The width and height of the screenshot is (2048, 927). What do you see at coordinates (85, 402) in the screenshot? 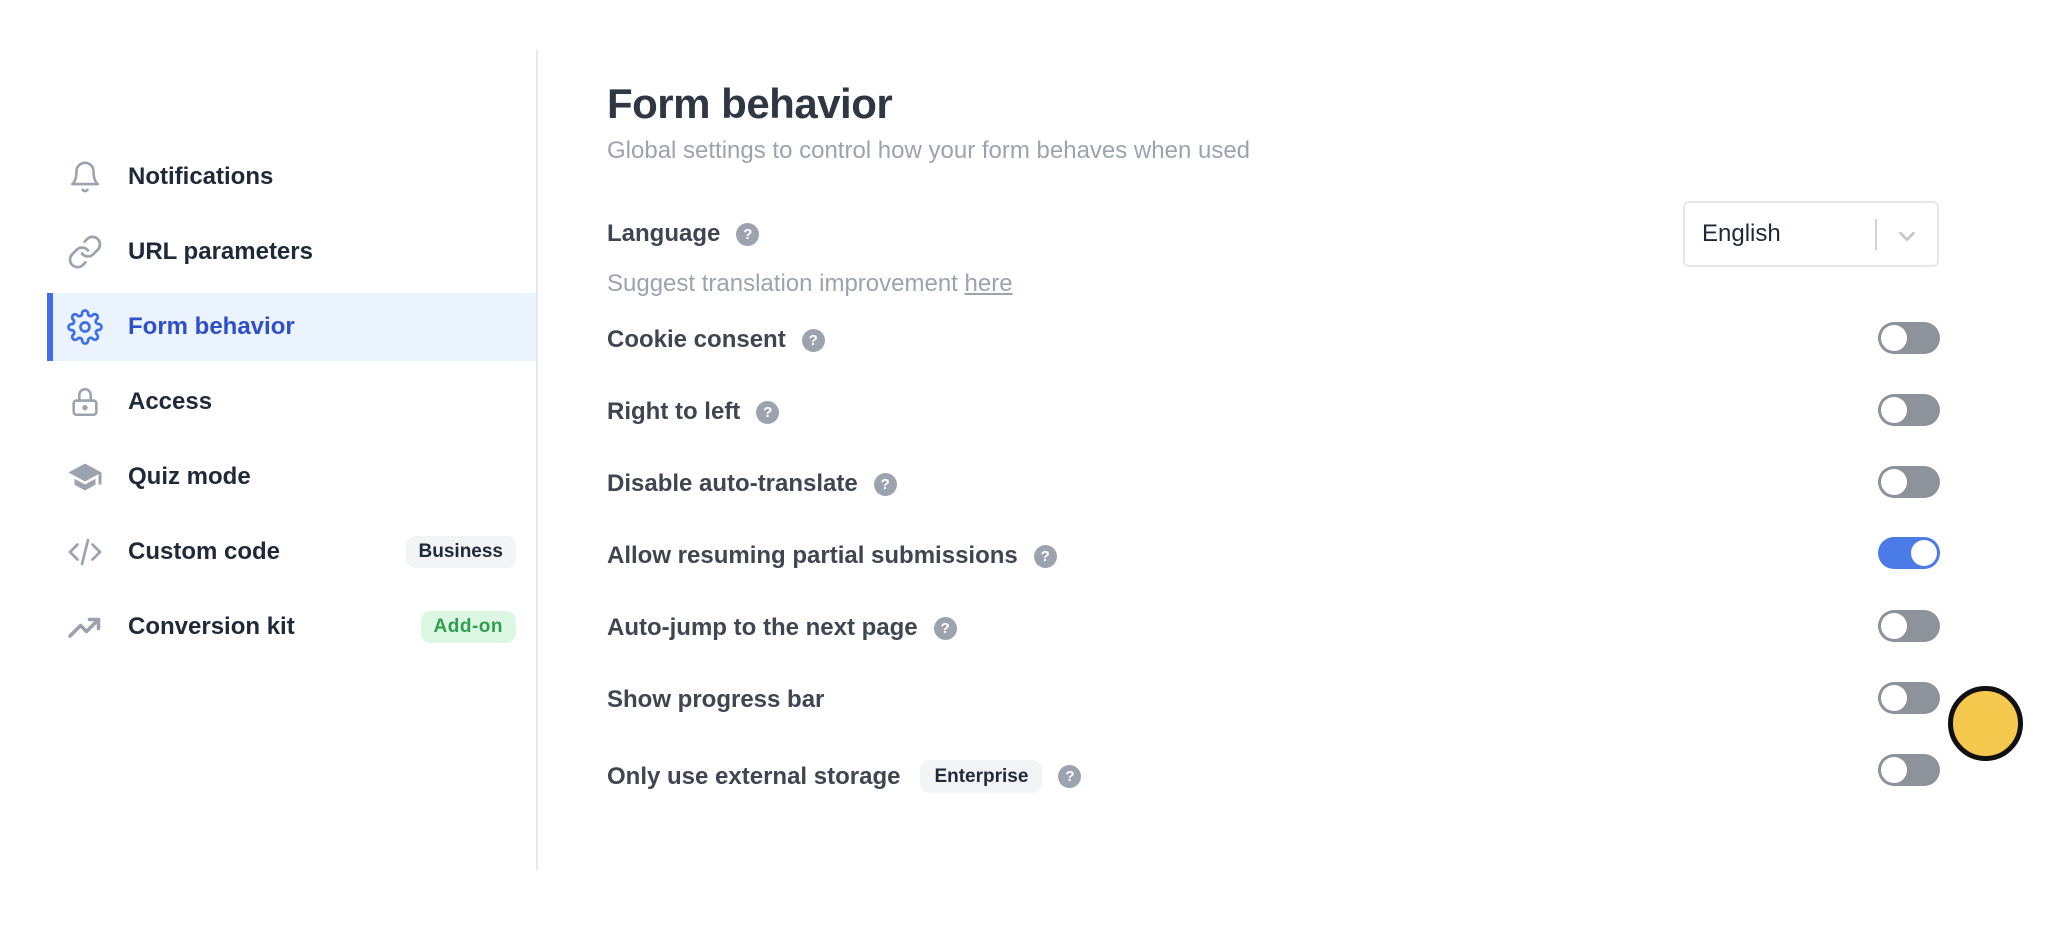
I see `lock-icon` at bounding box center [85, 402].